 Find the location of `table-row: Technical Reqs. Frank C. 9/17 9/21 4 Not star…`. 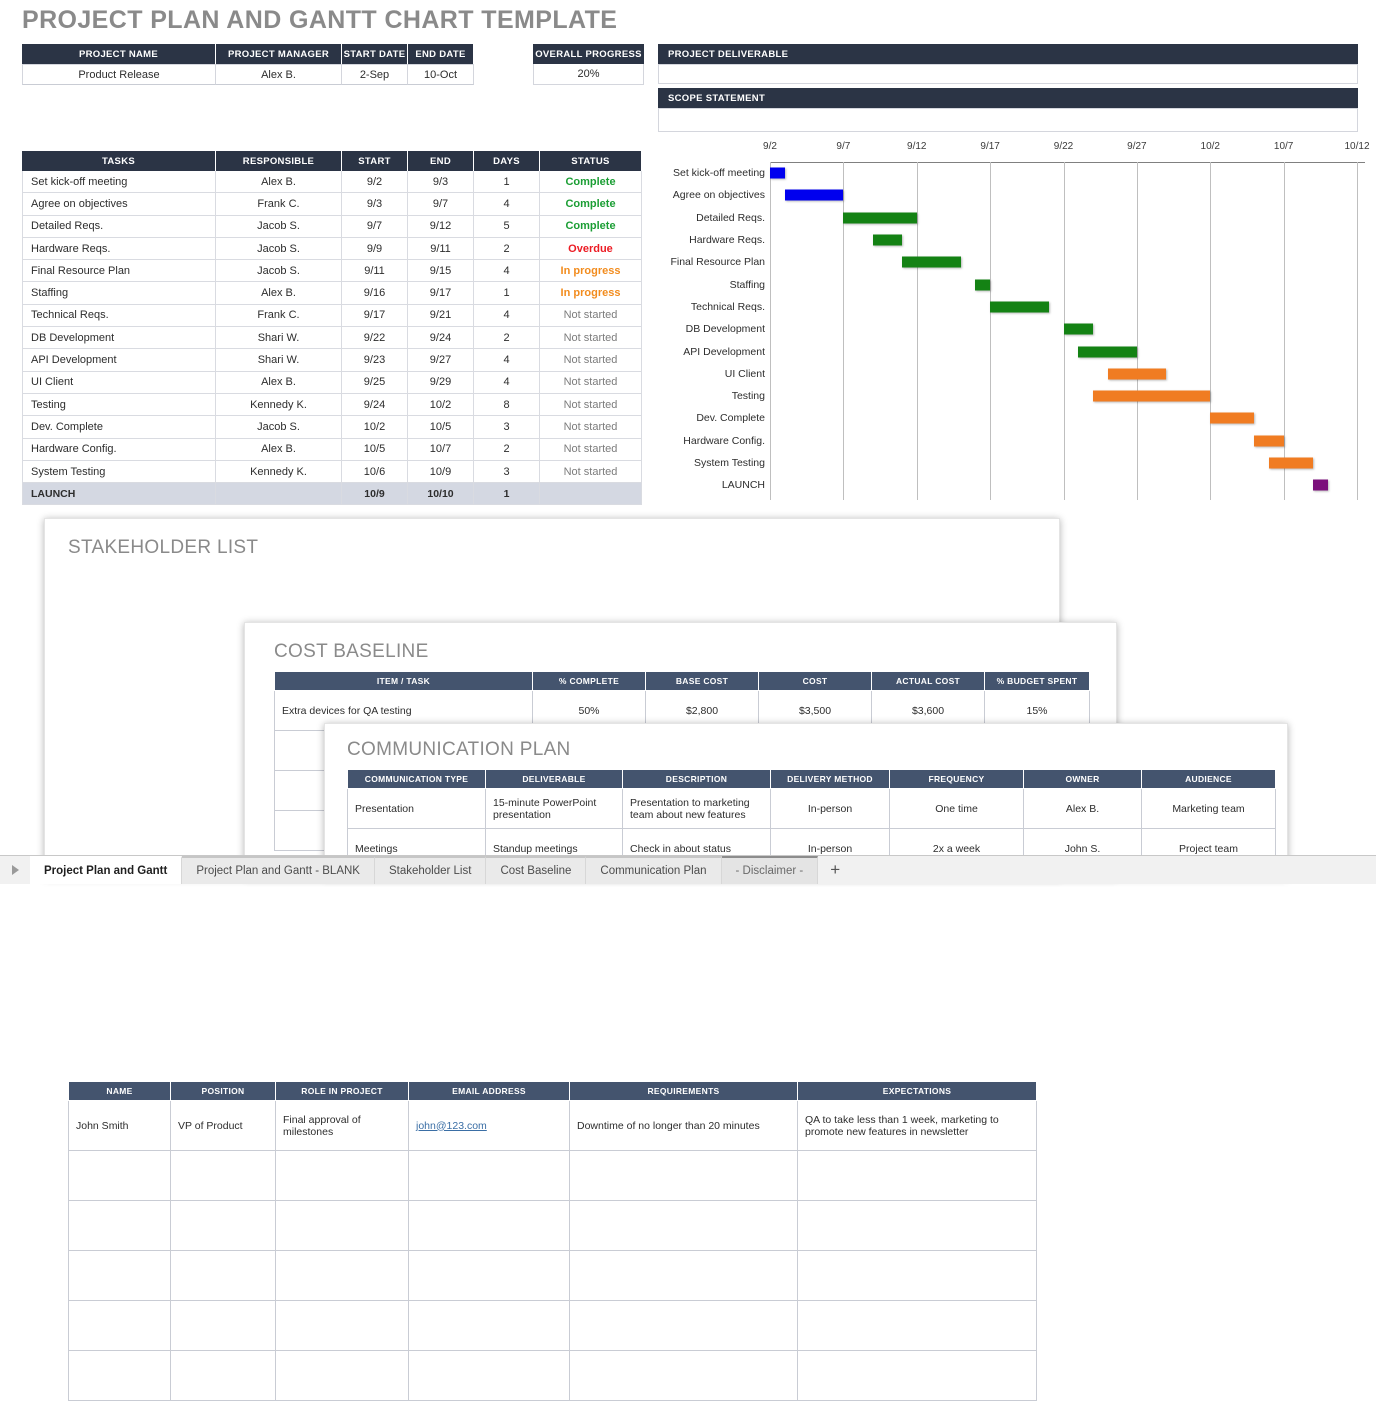

table-row: Technical Reqs. Frank C. 9/17 9/21 4 Not star… is located at coordinates (332, 316).